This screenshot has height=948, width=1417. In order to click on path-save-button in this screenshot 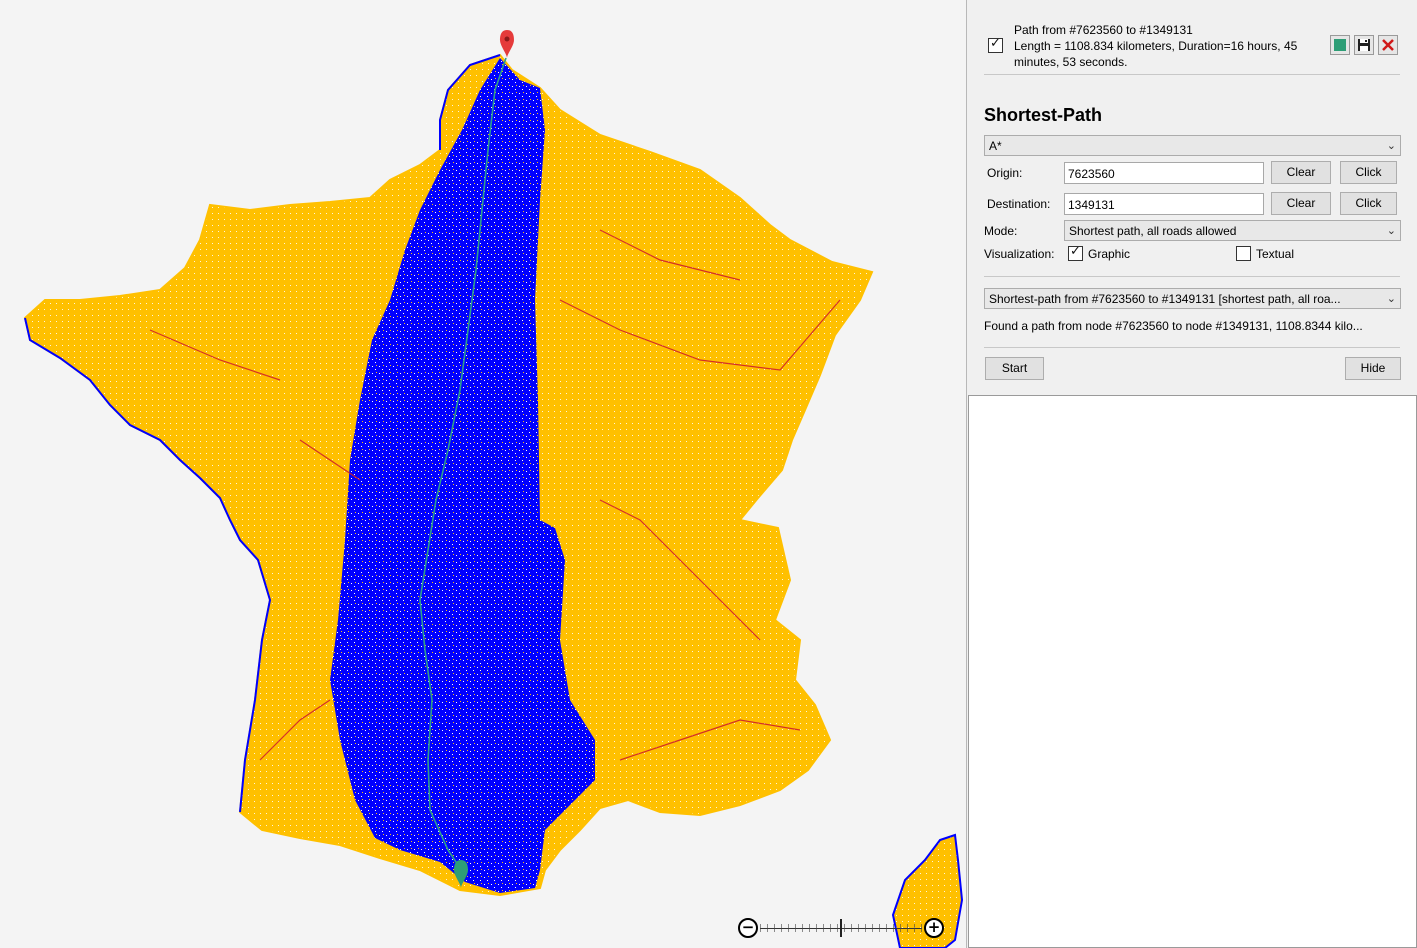, I will do `click(1364, 45)`.